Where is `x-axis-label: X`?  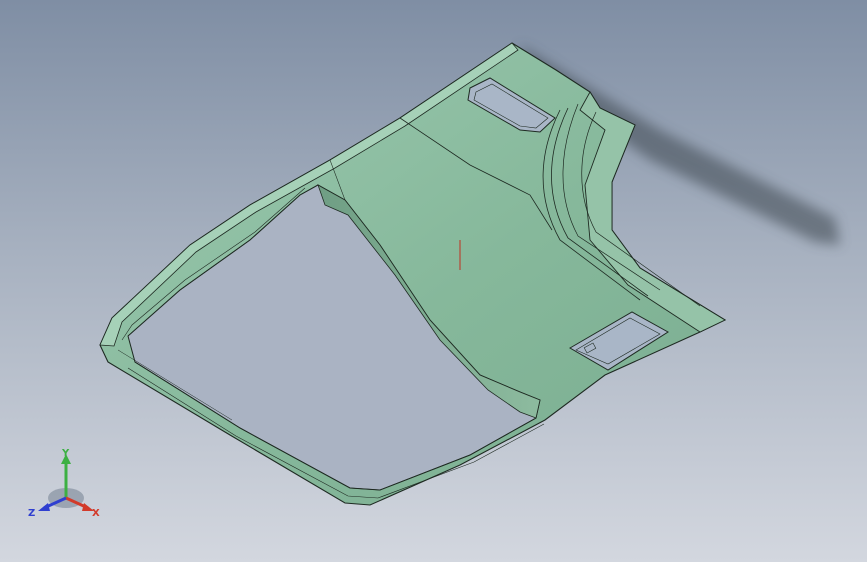 x-axis-label: X is located at coordinates (96, 513).